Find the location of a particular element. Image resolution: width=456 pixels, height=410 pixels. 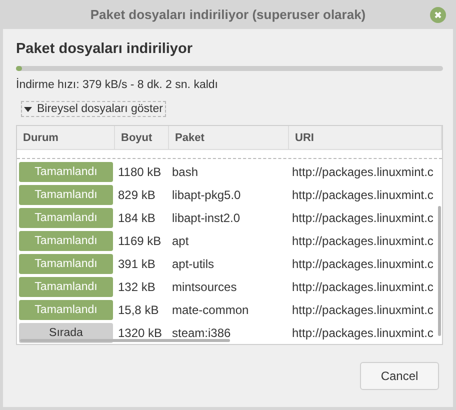

details-expander: Bireysel dosyaları göster is located at coordinates (93, 109).